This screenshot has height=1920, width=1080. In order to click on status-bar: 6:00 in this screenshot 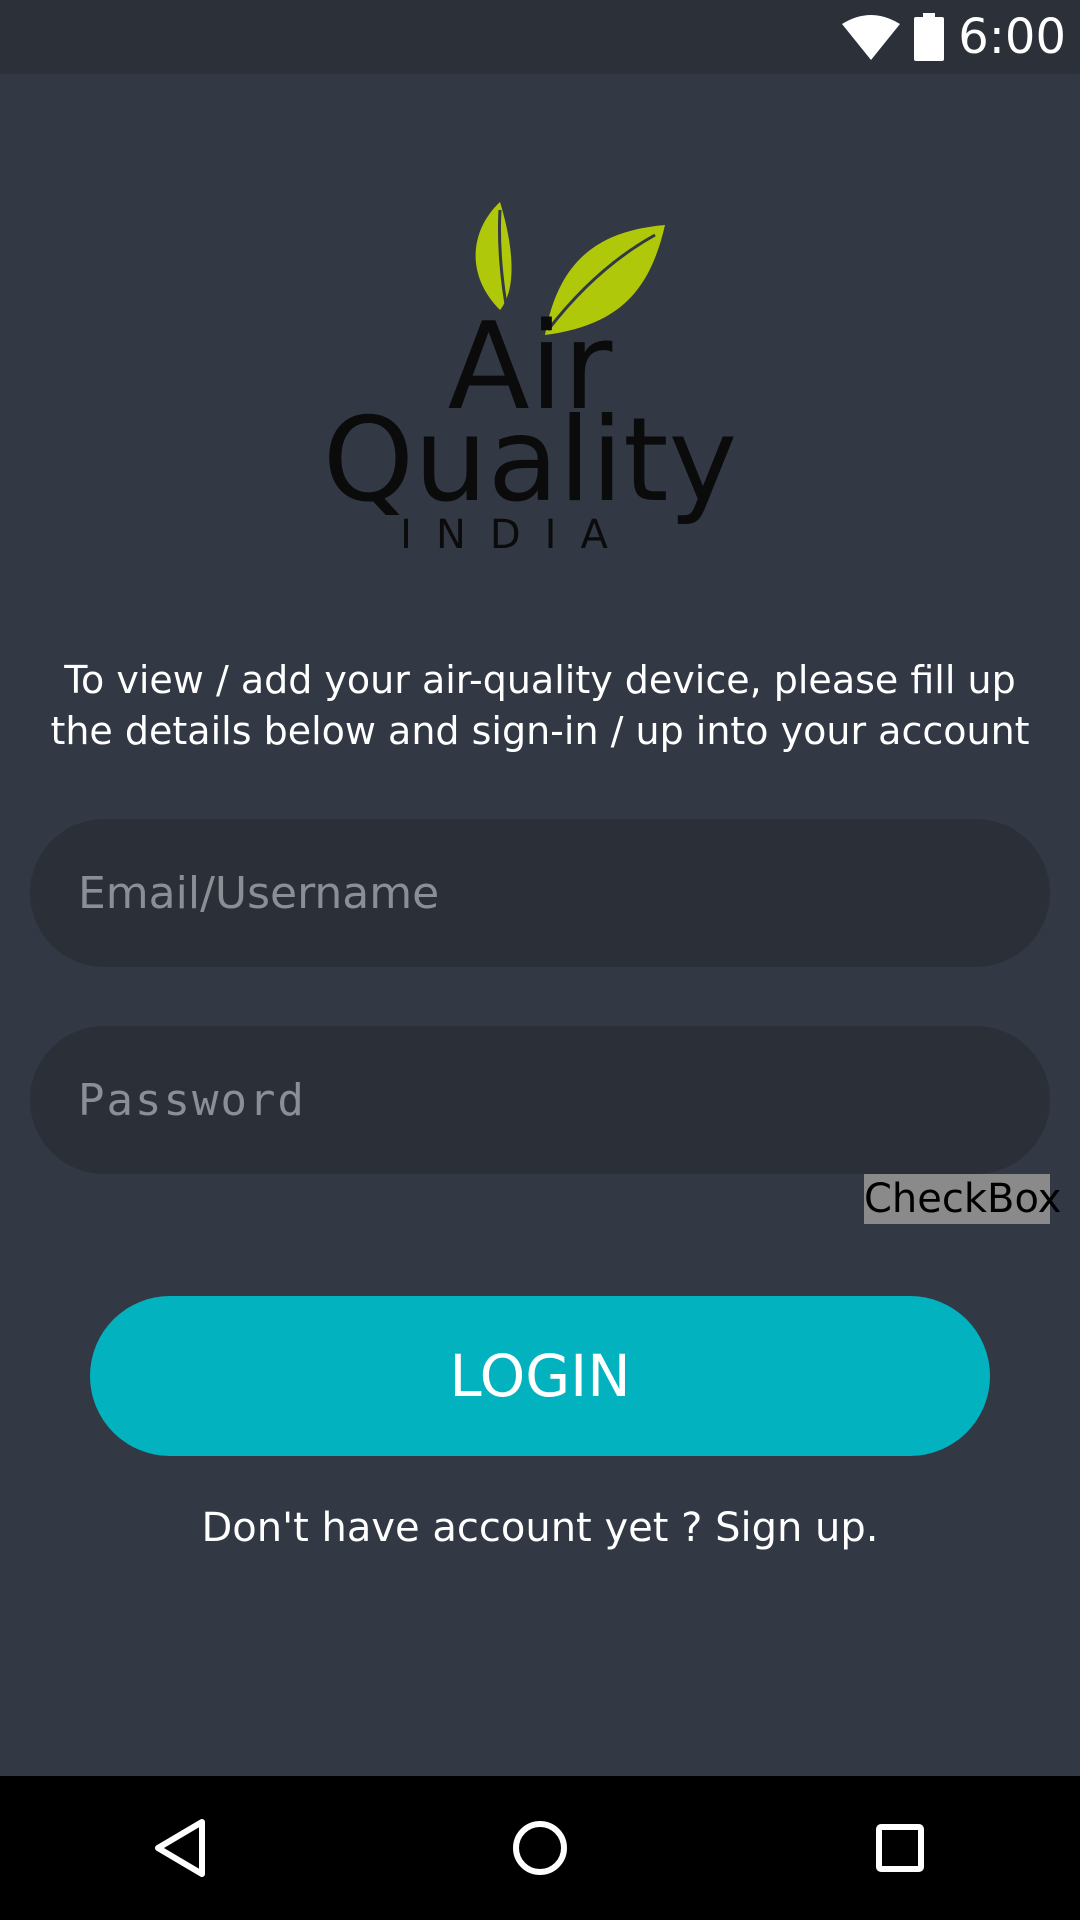, I will do `click(540, 37)`.